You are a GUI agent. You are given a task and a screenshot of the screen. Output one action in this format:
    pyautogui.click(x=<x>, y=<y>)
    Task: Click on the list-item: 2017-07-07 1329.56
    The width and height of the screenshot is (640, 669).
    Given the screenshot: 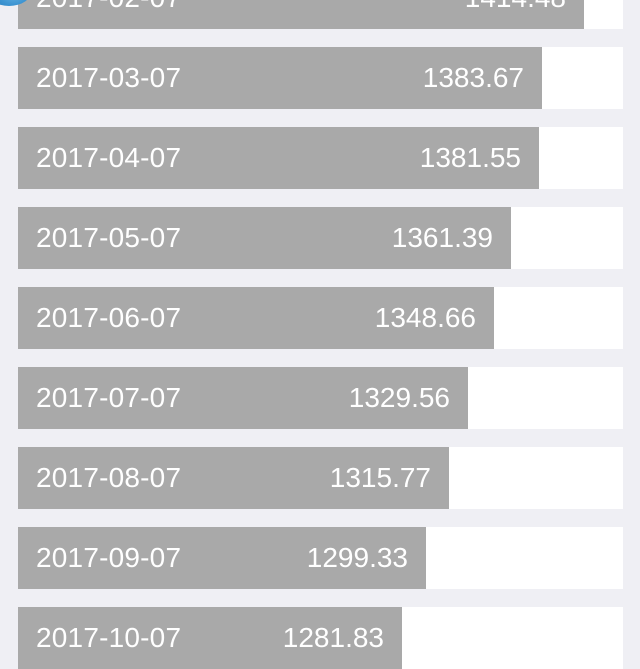 What is the action you would take?
    pyautogui.click(x=320, y=398)
    